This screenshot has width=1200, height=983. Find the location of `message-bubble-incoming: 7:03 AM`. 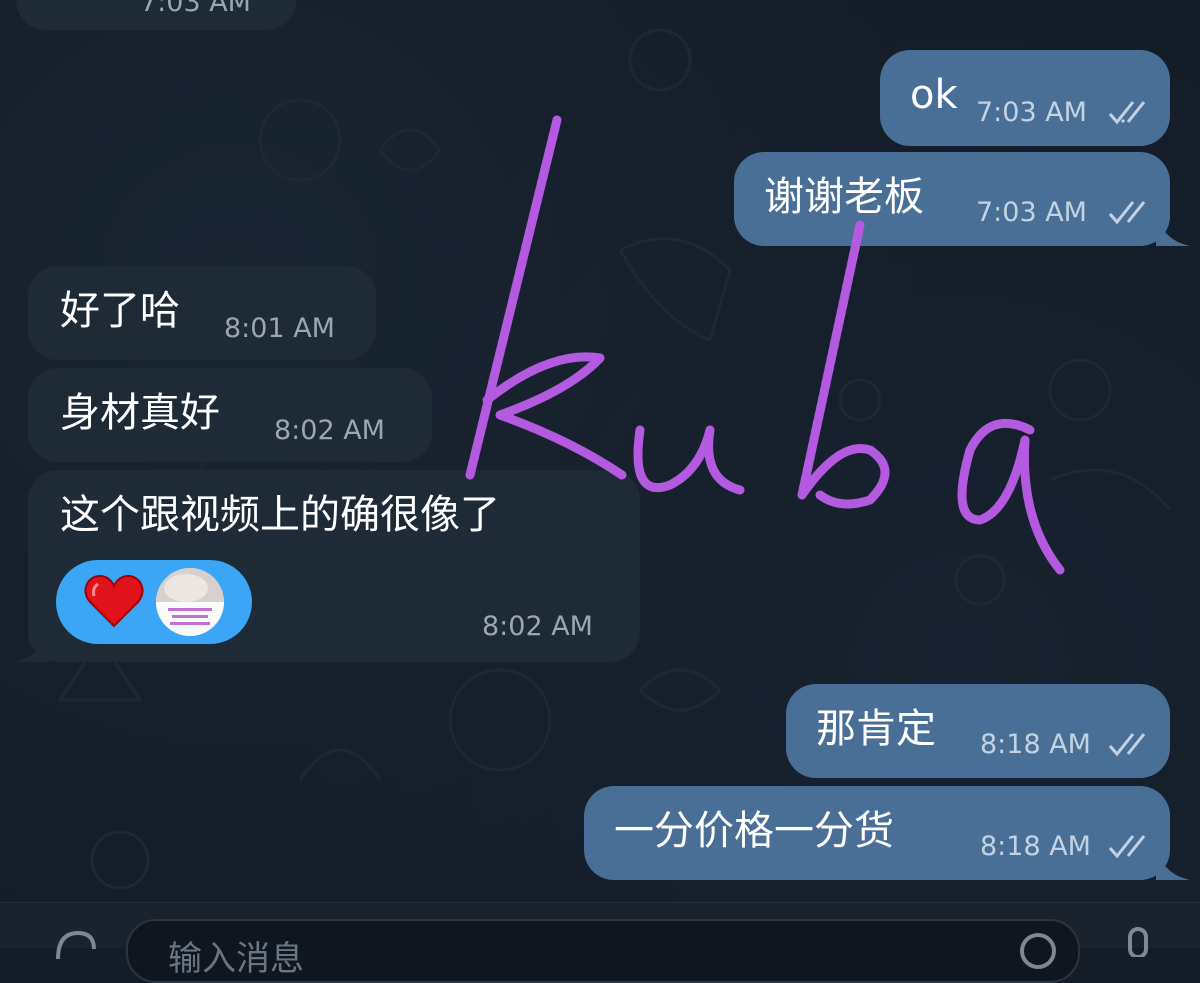

message-bubble-incoming: 7:03 AM is located at coordinates (156, 15).